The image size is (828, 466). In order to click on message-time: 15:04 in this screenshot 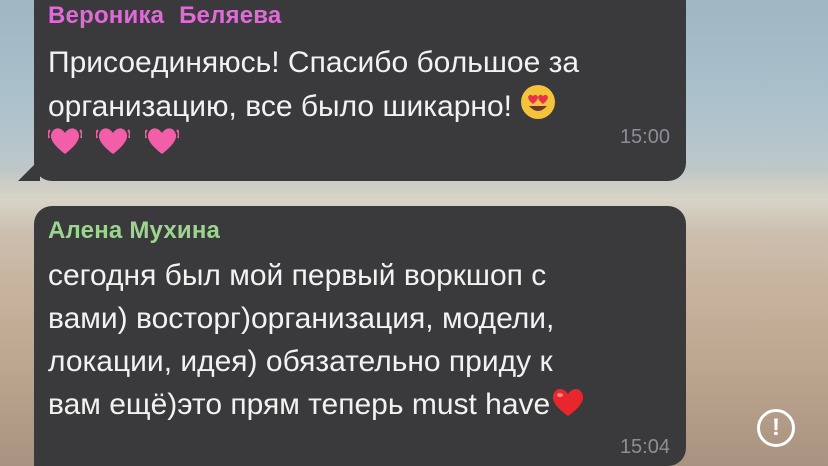, I will do `click(644, 447)`.